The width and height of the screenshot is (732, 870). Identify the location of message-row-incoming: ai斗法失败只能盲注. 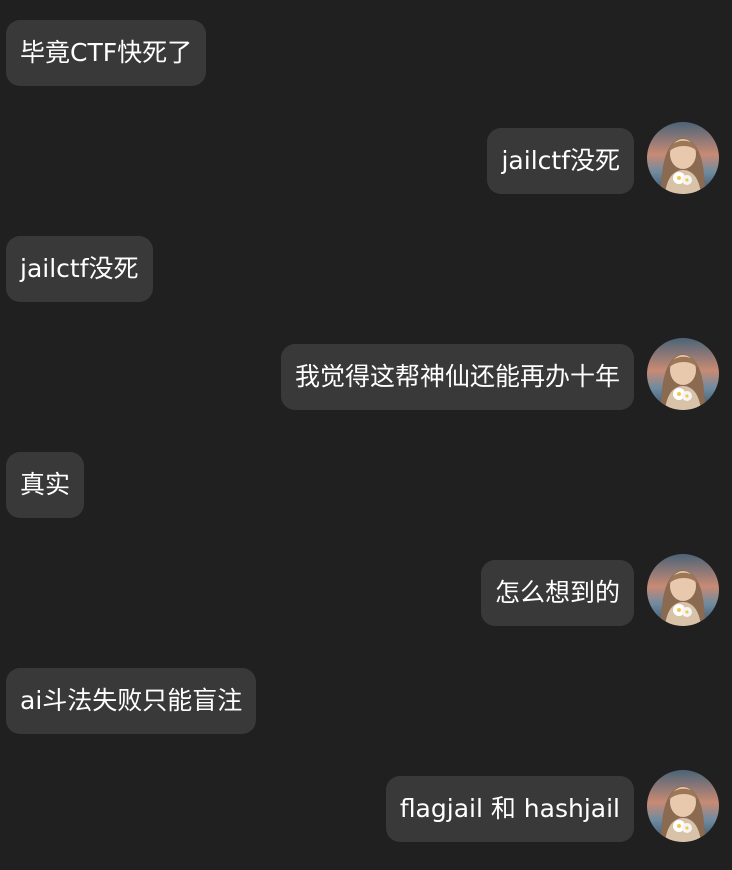
(366, 701).